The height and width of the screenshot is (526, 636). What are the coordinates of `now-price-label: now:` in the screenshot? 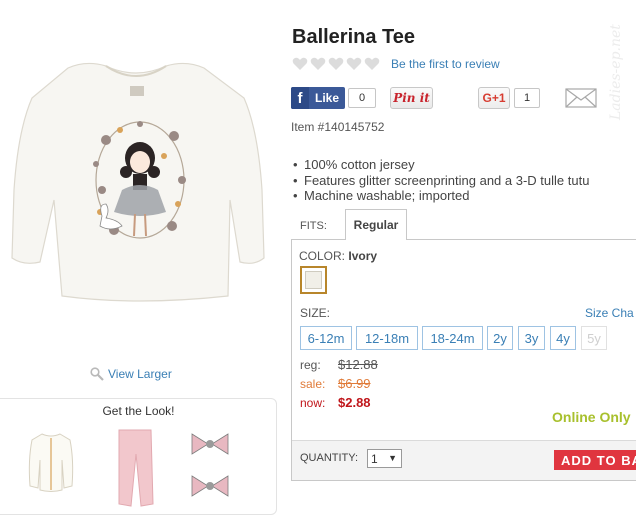 It's located at (313, 403).